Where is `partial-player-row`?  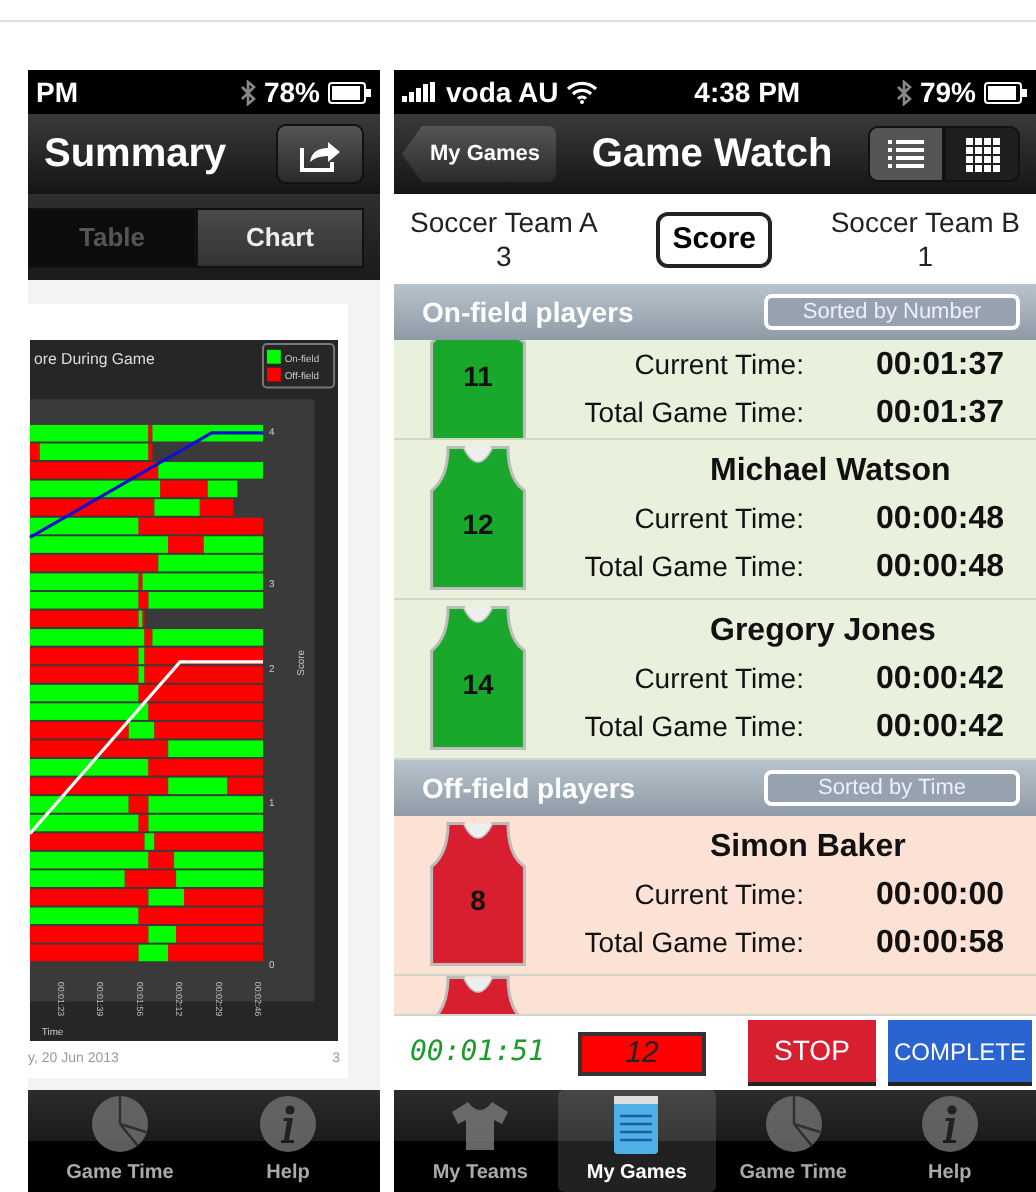 partial-player-row is located at coordinates (715, 996).